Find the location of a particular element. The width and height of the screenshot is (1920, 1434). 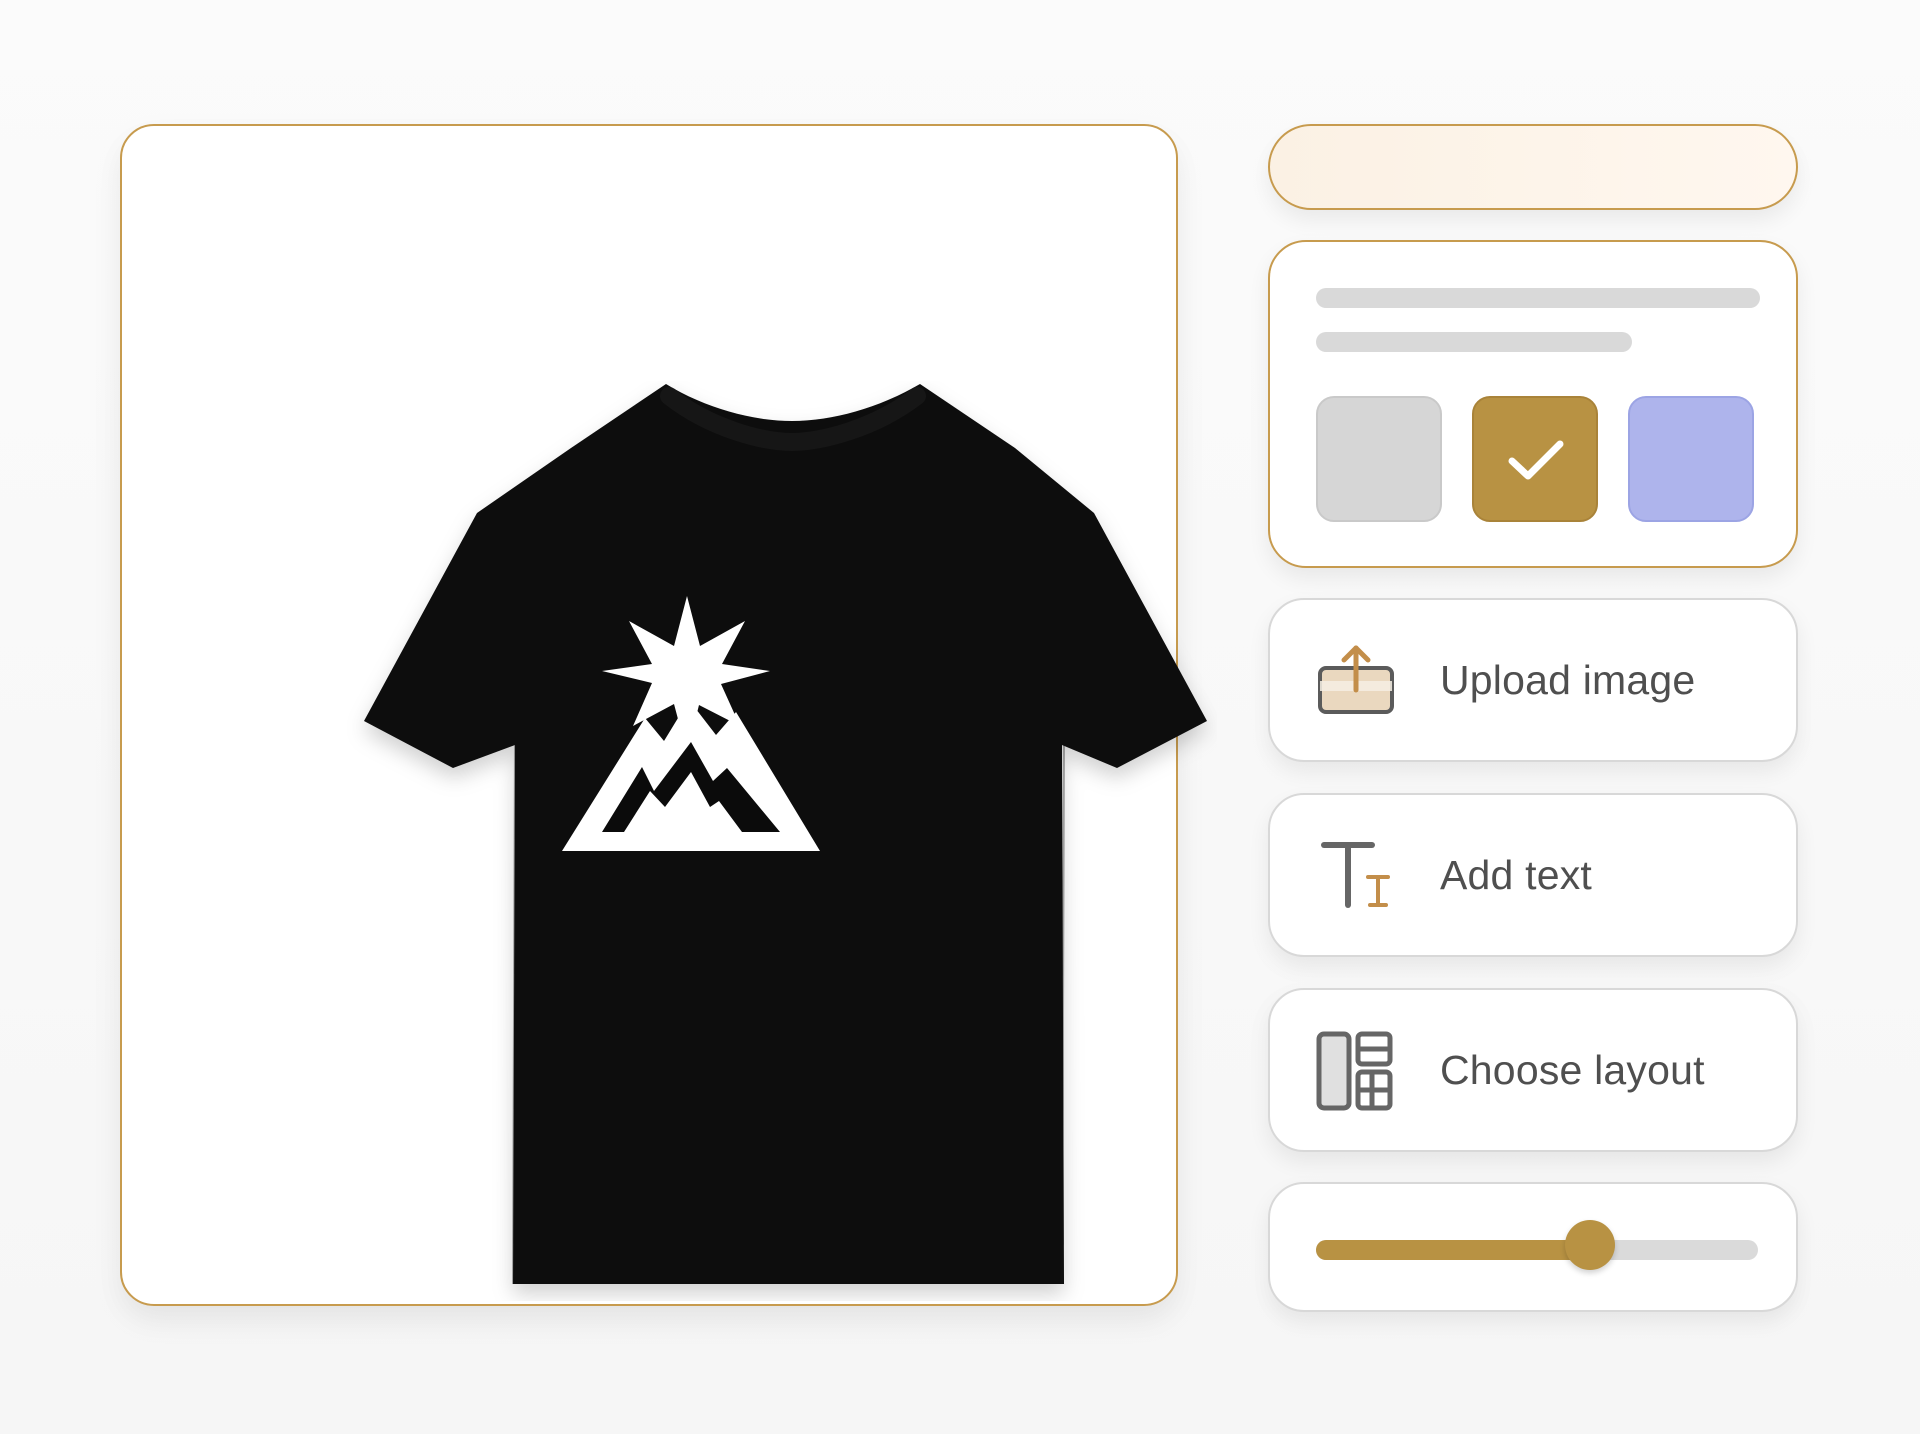

size-slider-card is located at coordinates (1533, 1247).